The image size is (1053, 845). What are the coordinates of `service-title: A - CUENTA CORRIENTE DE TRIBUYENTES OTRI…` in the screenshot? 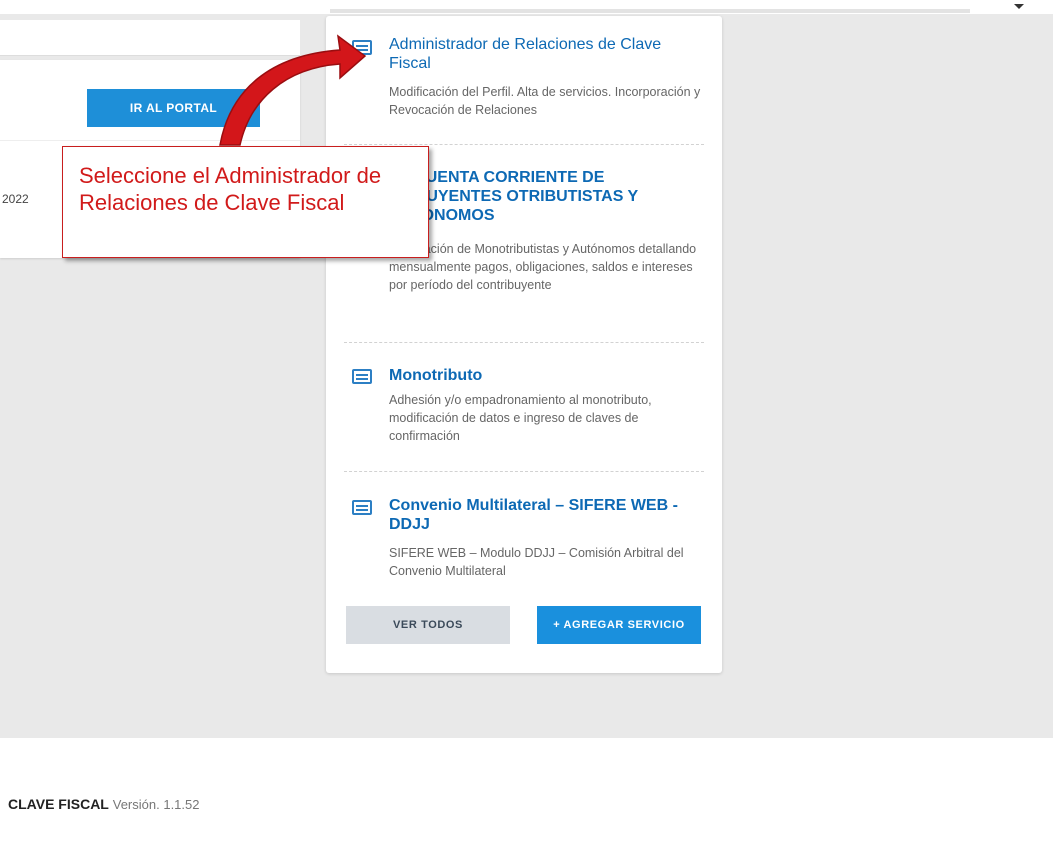 It's located at (548, 196).